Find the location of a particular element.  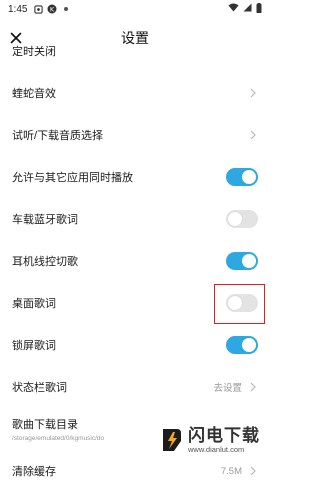

watermark-url: www.dianlut.com is located at coordinates (216, 449).